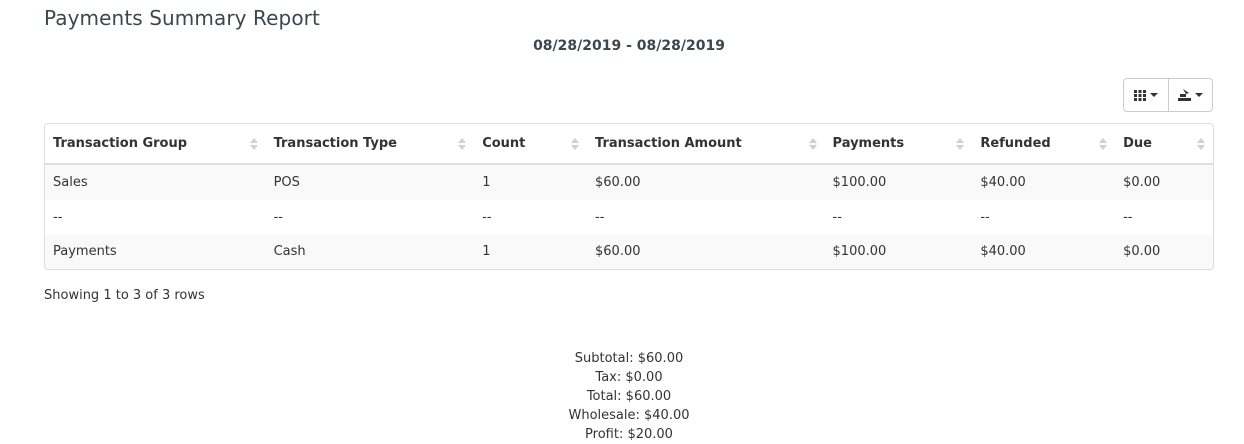 The image size is (1244, 444). I want to click on column-header: Refunded, so click(1044, 144).